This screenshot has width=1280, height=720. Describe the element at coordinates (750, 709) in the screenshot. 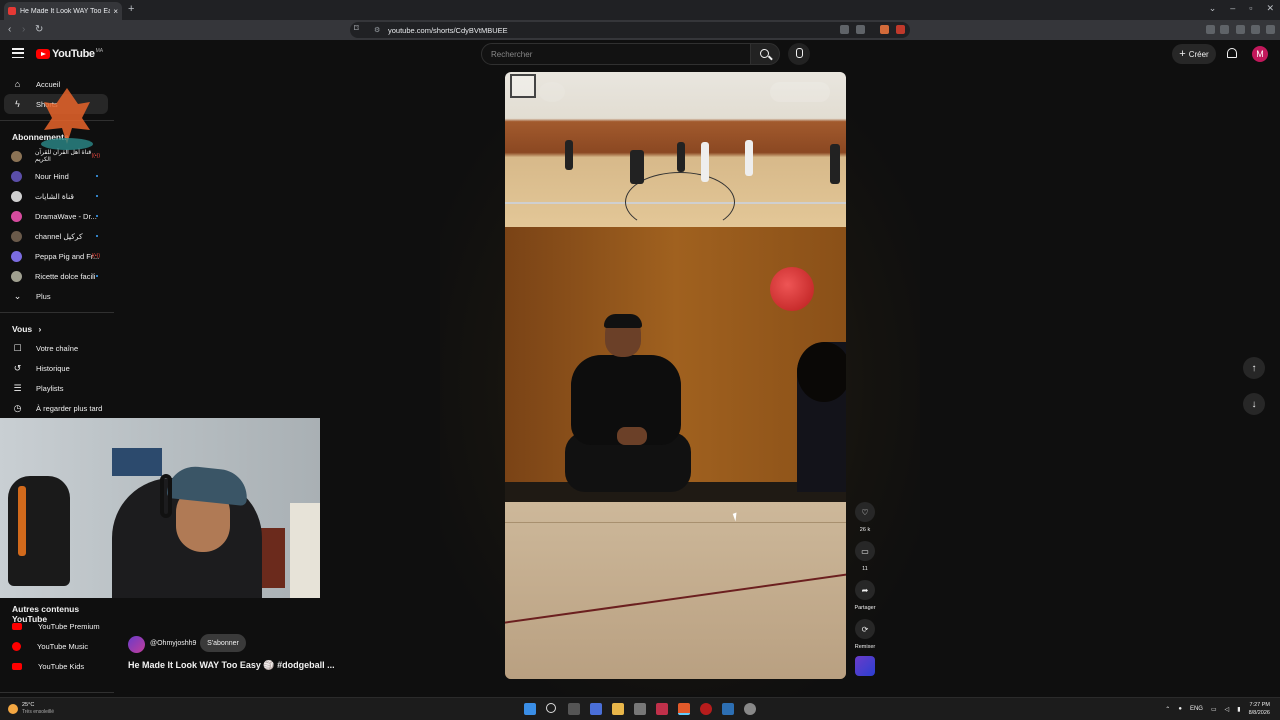

I see `settings-icon` at that location.